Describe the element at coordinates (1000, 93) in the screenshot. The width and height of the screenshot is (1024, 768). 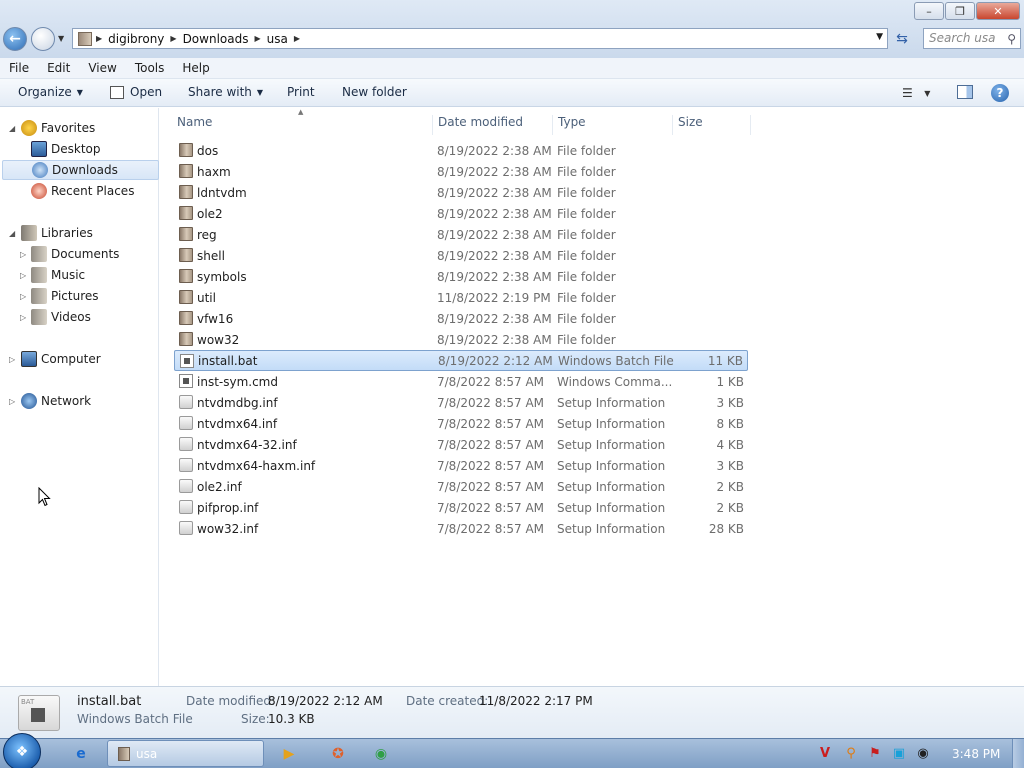
I see `help-icon: ?` at that location.